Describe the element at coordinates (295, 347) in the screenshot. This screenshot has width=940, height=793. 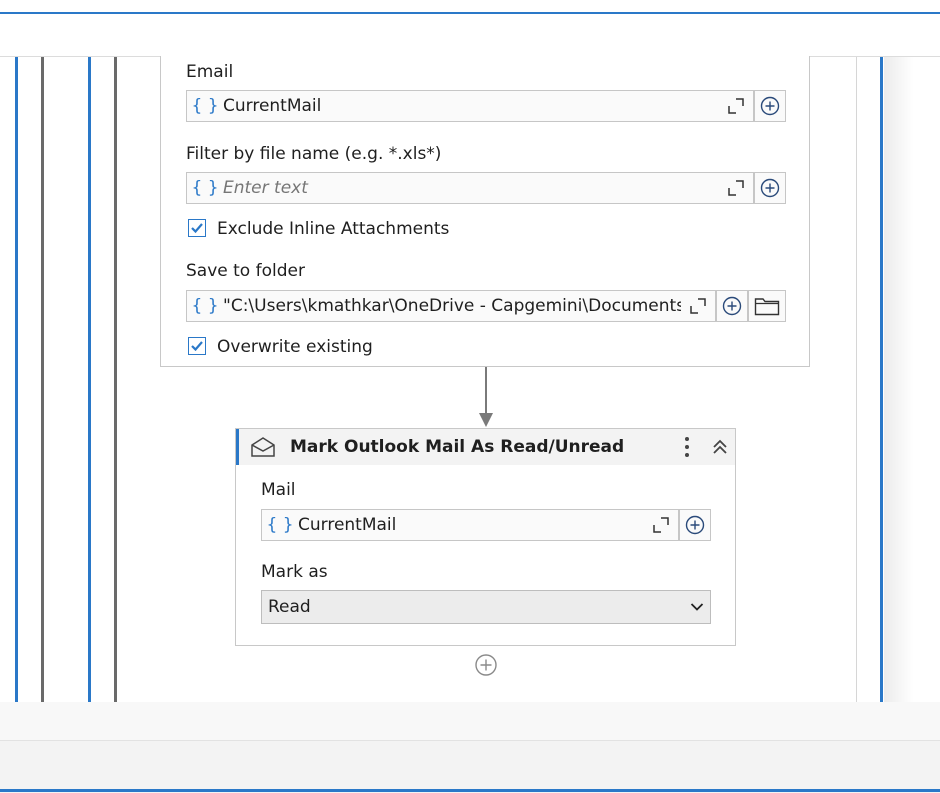
I see `overwrite-label: Overwrite existing` at that location.